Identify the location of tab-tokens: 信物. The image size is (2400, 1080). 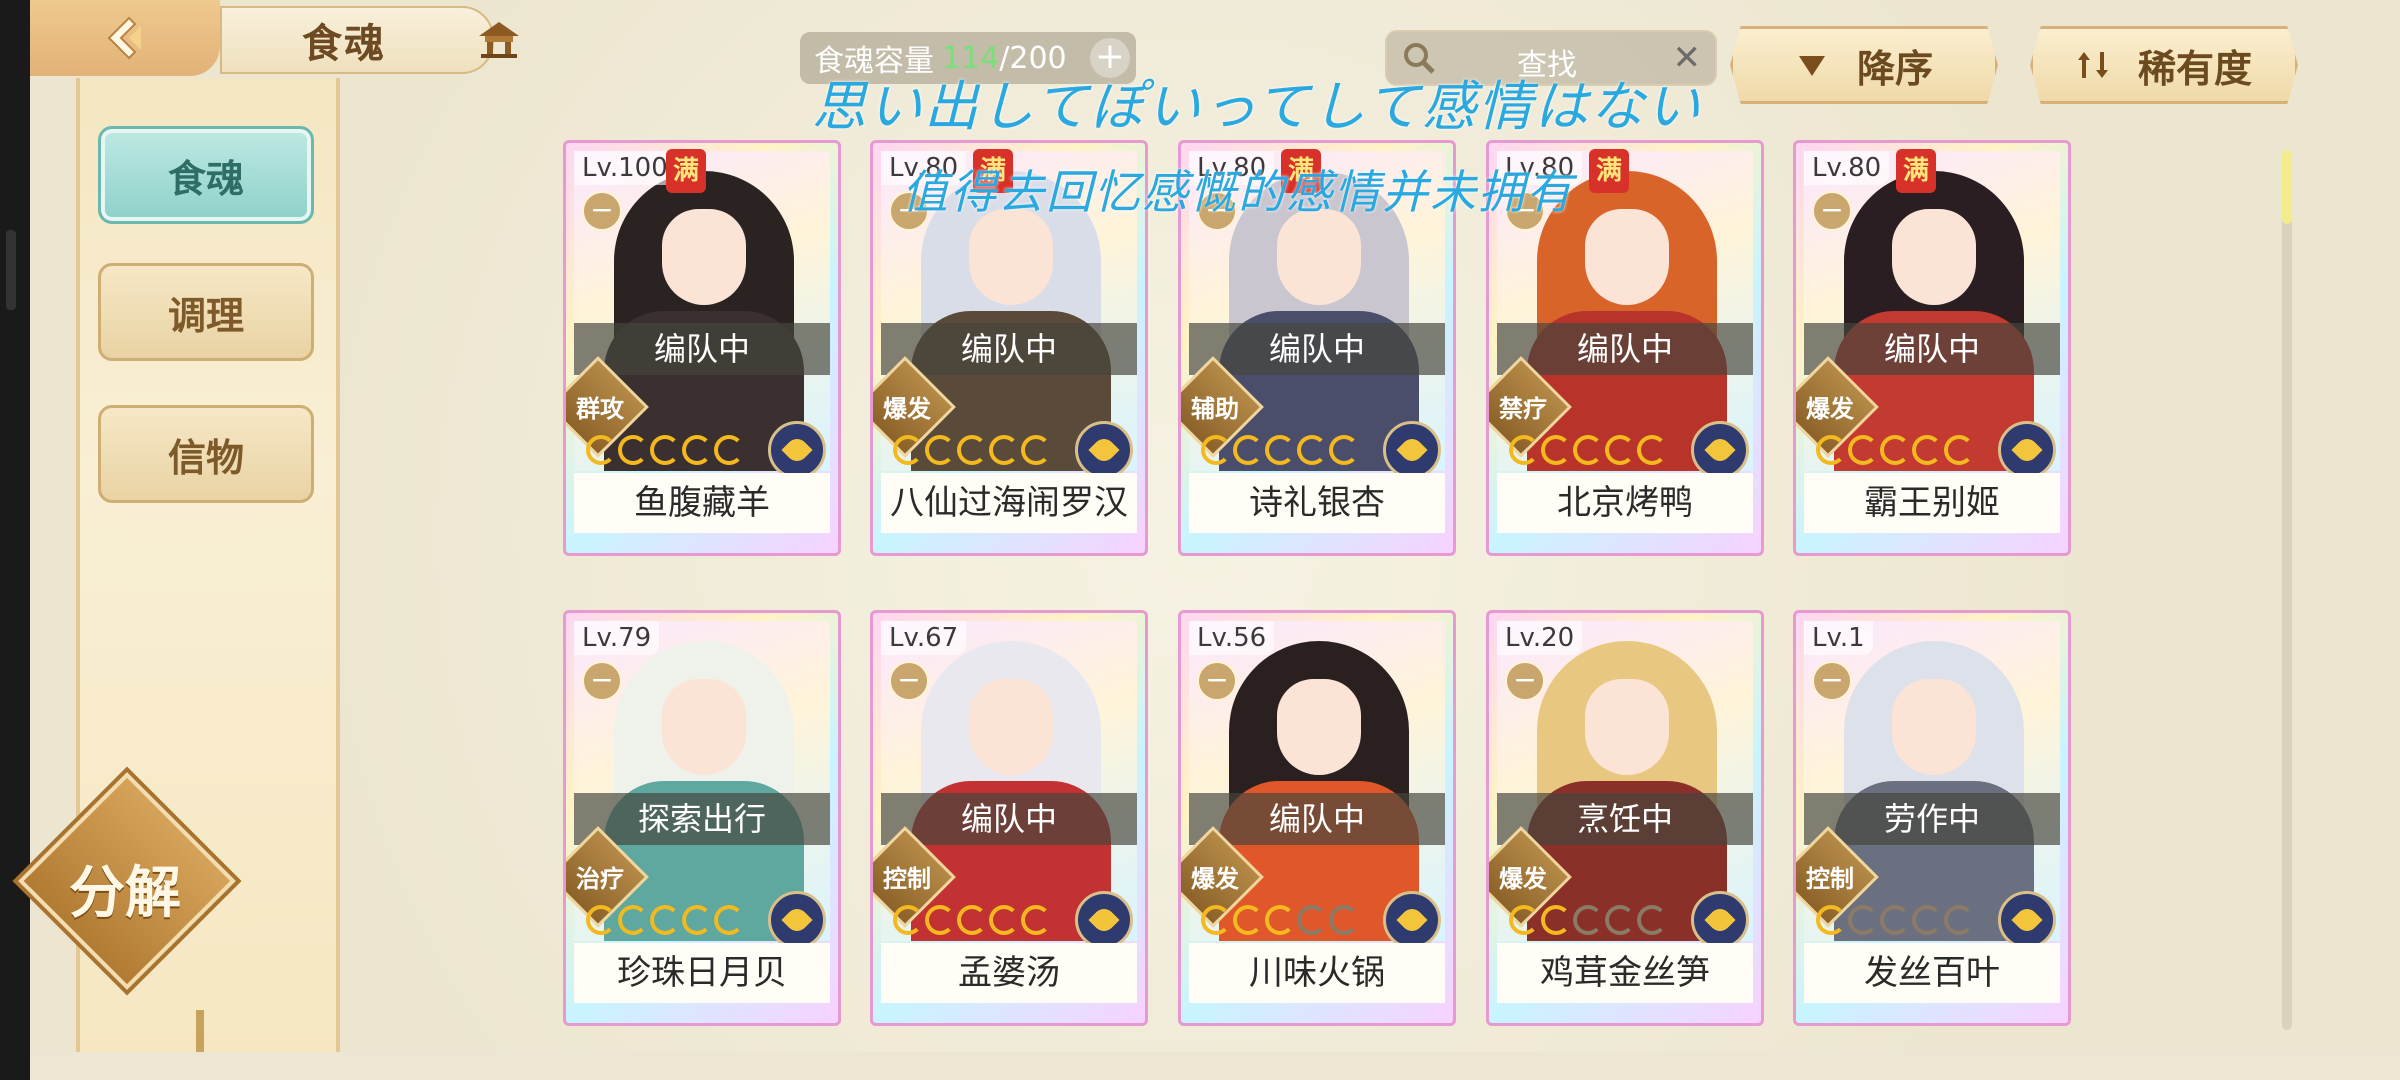
(206, 454).